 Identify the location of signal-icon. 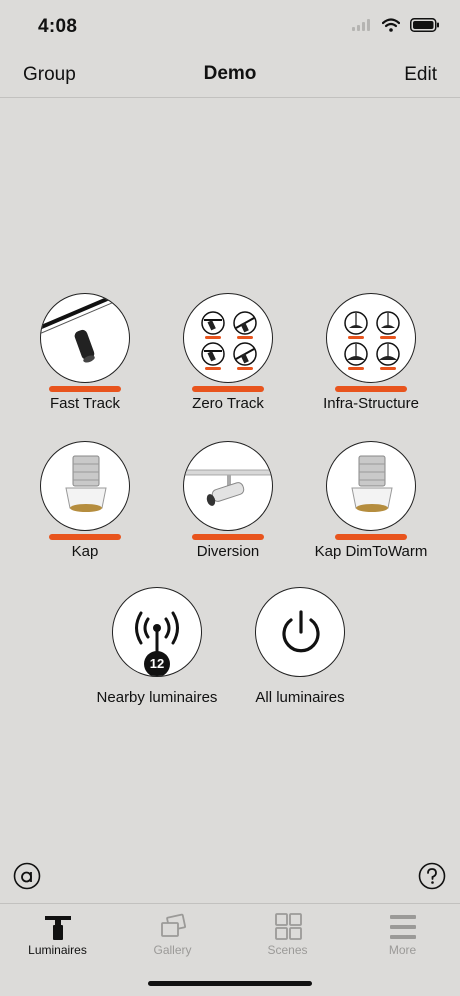
(361, 25).